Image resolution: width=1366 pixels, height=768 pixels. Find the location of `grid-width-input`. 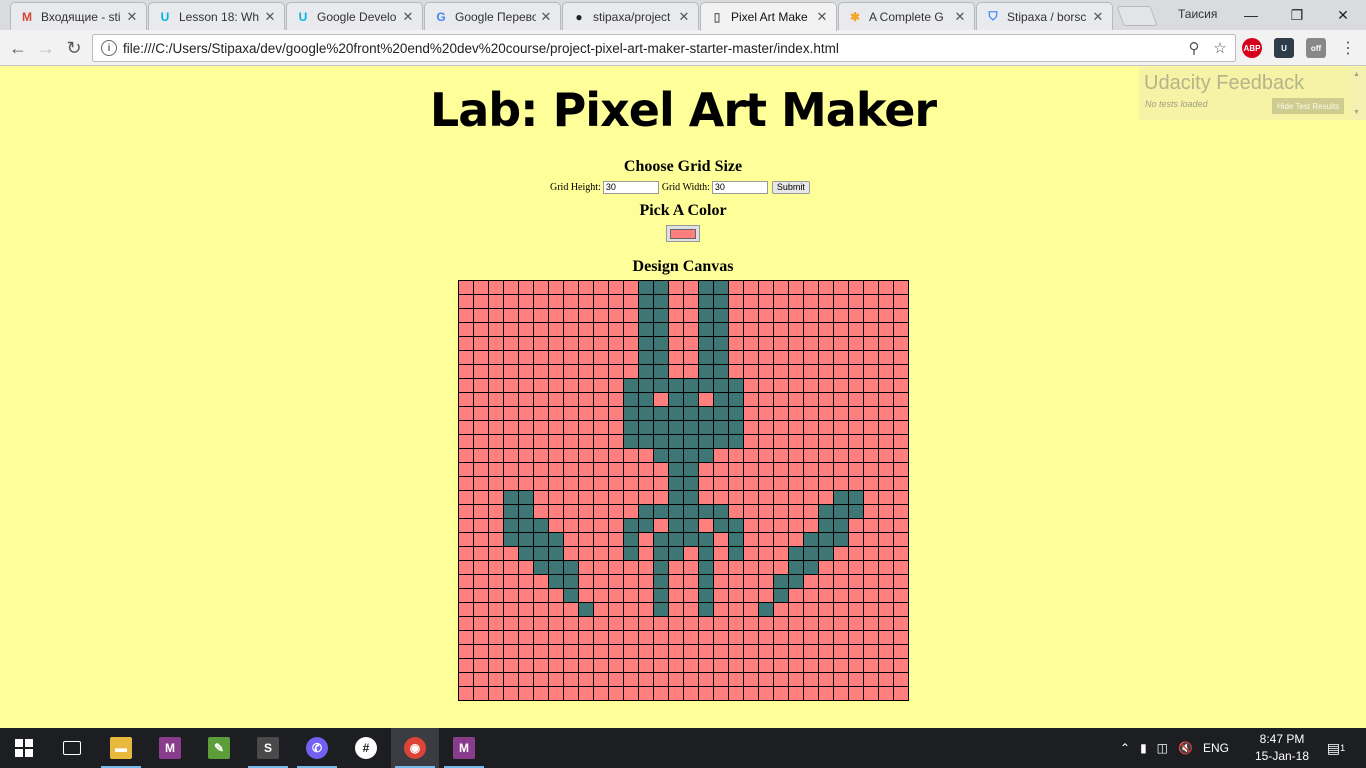

grid-width-input is located at coordinates (739, 187).